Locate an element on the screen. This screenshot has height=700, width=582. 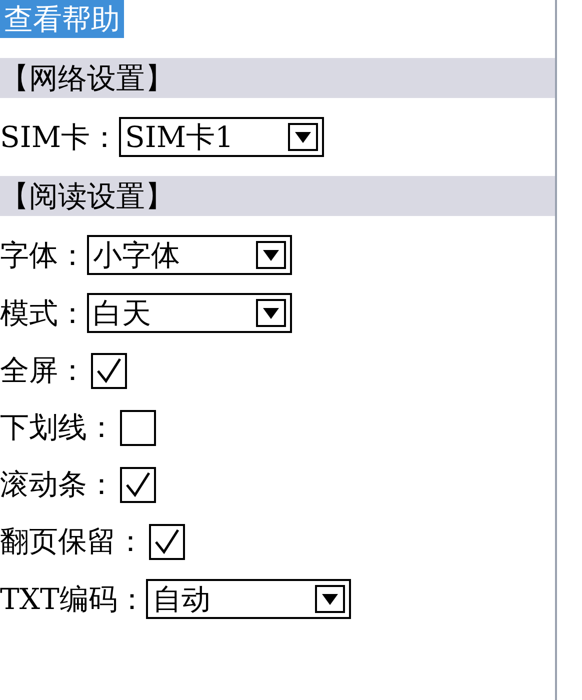
dropdown: 自动 is located at coordinates (249, 599).